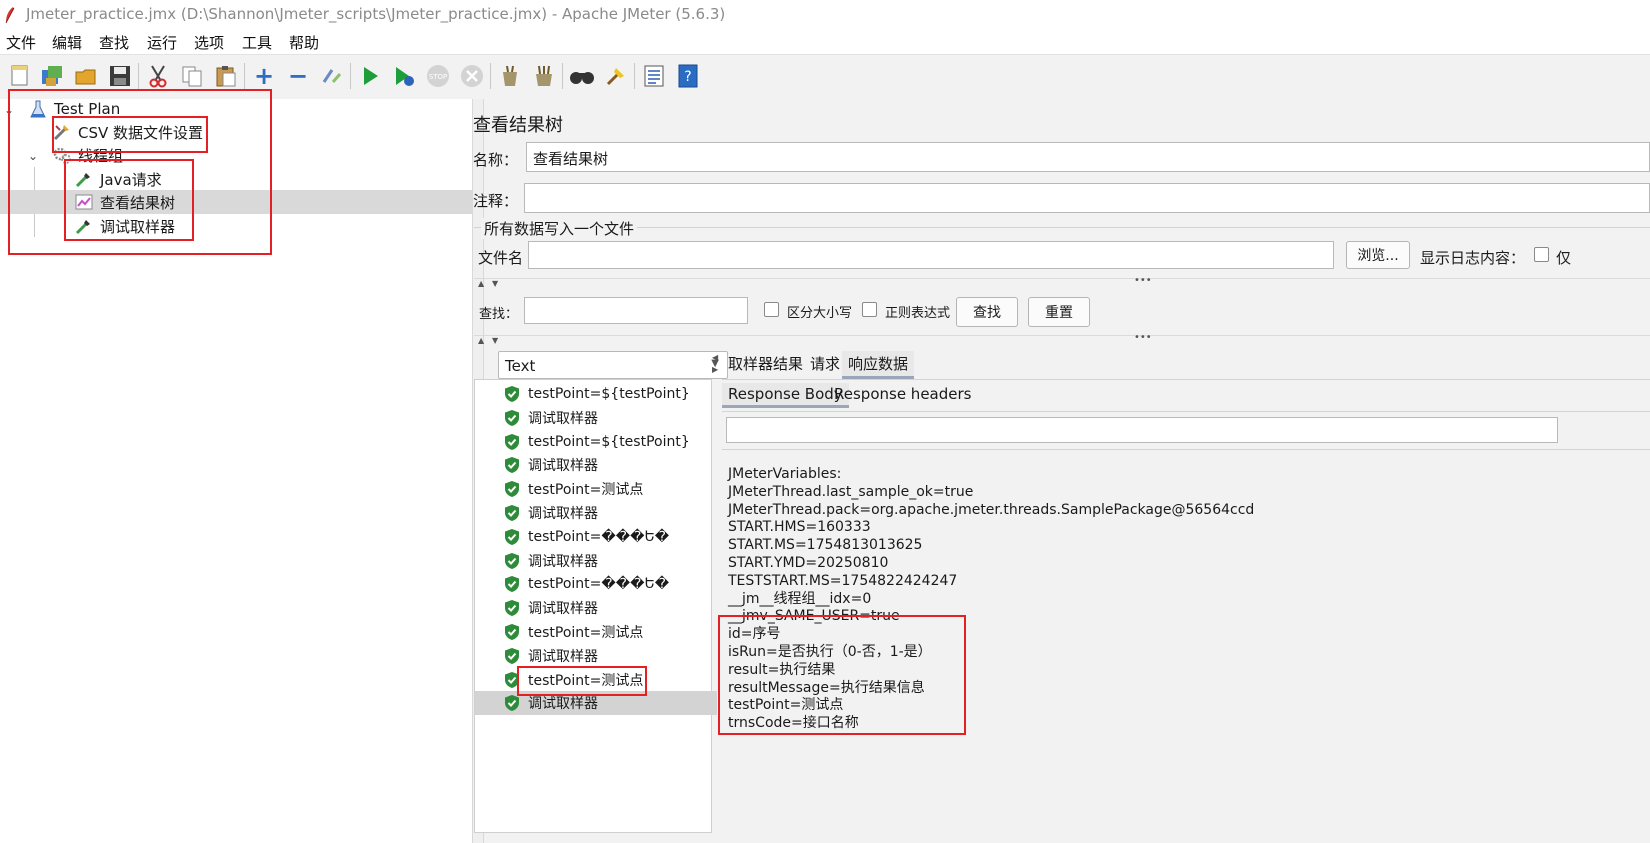  Describe the element at coordinates (1088, 157) in the screenshot. I see `name-input: 查看结果树` at that location.